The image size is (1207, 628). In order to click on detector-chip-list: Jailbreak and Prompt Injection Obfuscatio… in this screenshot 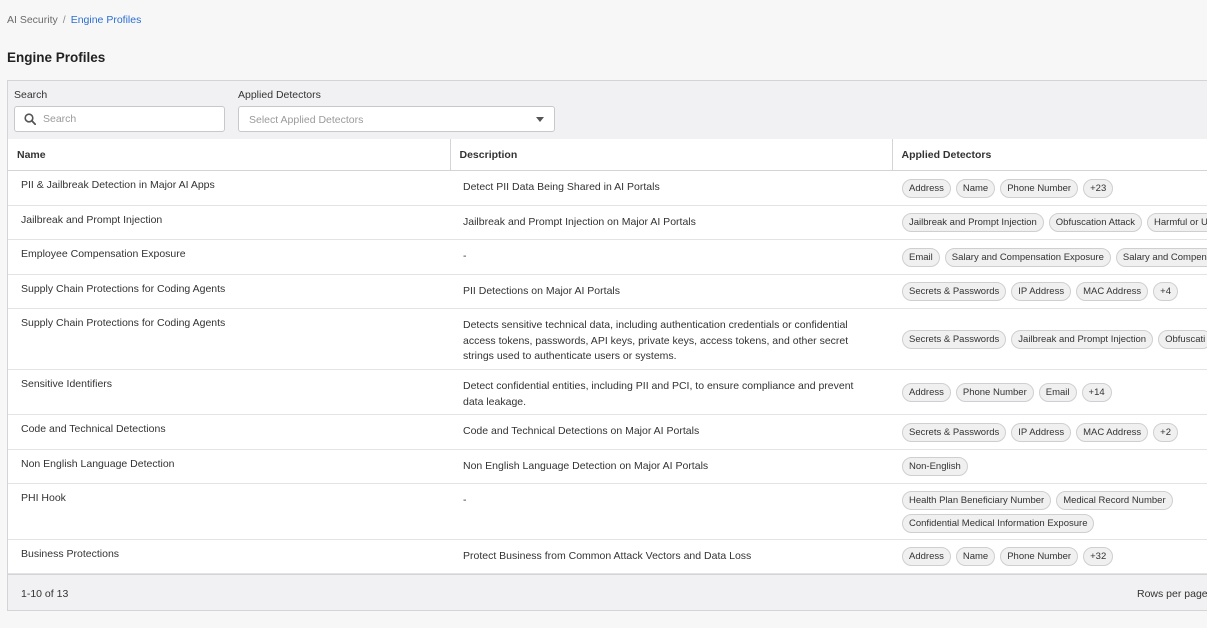, I will do `click(1054, 222)`.